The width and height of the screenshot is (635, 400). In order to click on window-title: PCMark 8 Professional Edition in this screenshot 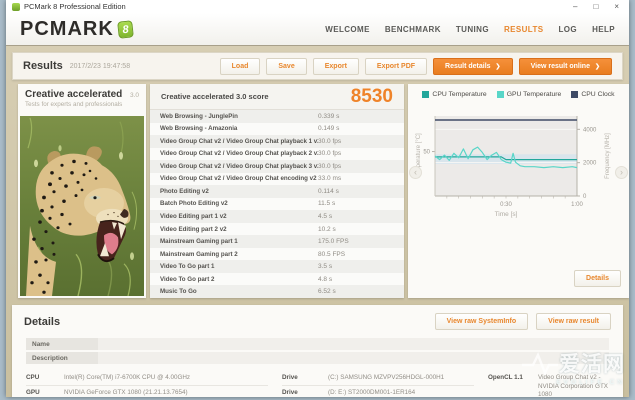, I will do `click(75, 6)`.